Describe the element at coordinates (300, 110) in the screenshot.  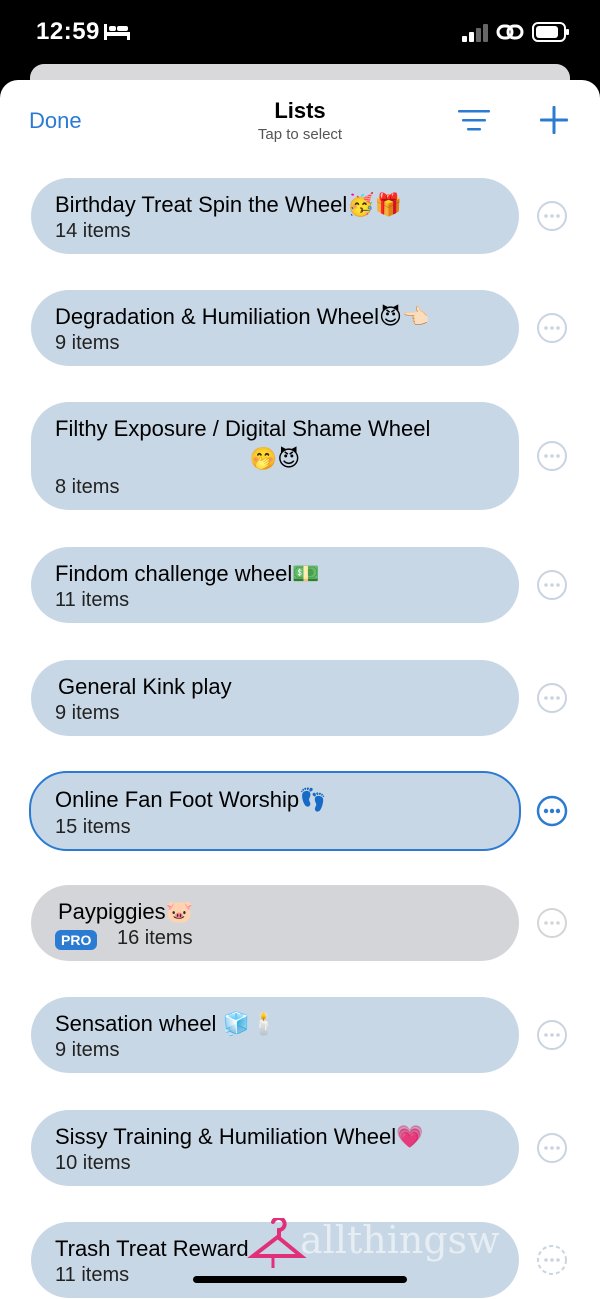
I see `page-title: Lists` at that location.